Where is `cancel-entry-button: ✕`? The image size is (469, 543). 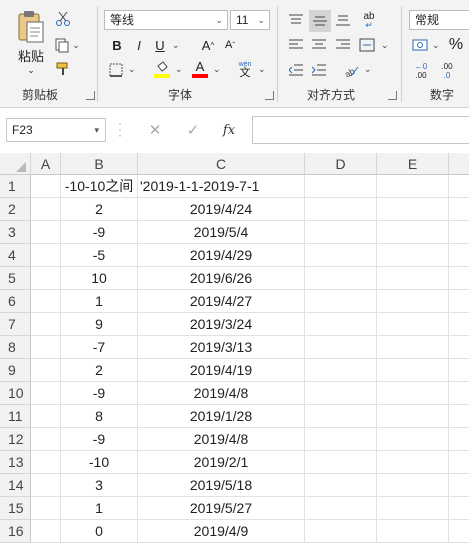
cancel-entry-button: ✕ is located at coordinates (155, 130).